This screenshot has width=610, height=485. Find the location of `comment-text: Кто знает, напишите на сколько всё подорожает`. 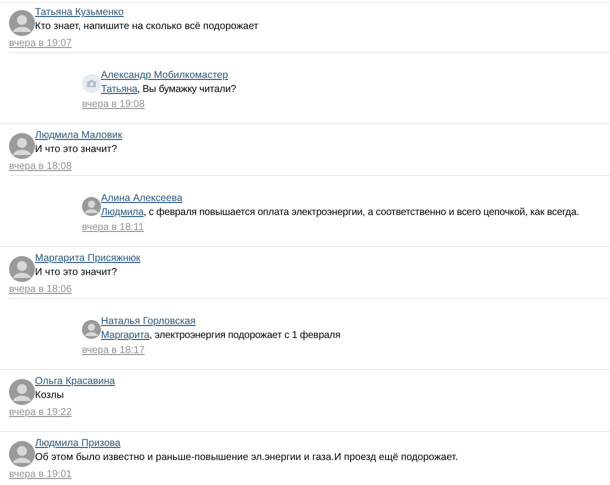

comment-text: Кто знает, напишите на сколько всё подорожает is located at coordinates (146, 27).